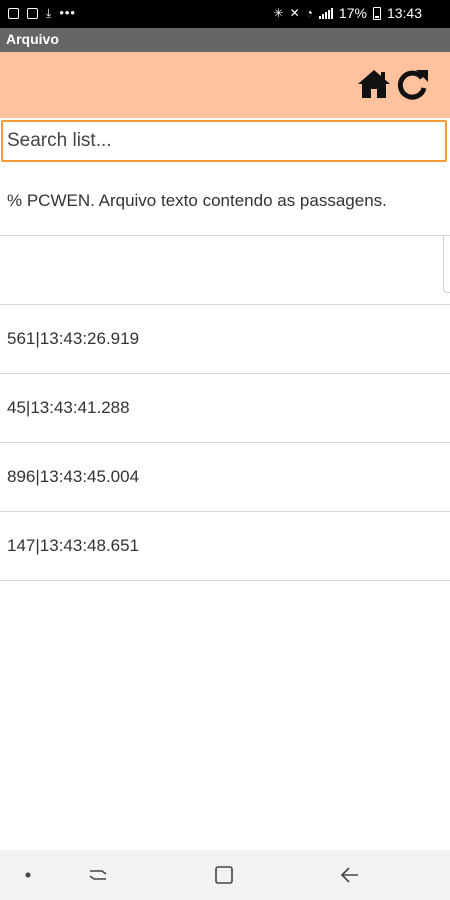 The image size is (450, 900). What do you see at coordinates (32, 39) in the screenshot?
I see `app-title: Arquivo` at bounding box center [32, 39].